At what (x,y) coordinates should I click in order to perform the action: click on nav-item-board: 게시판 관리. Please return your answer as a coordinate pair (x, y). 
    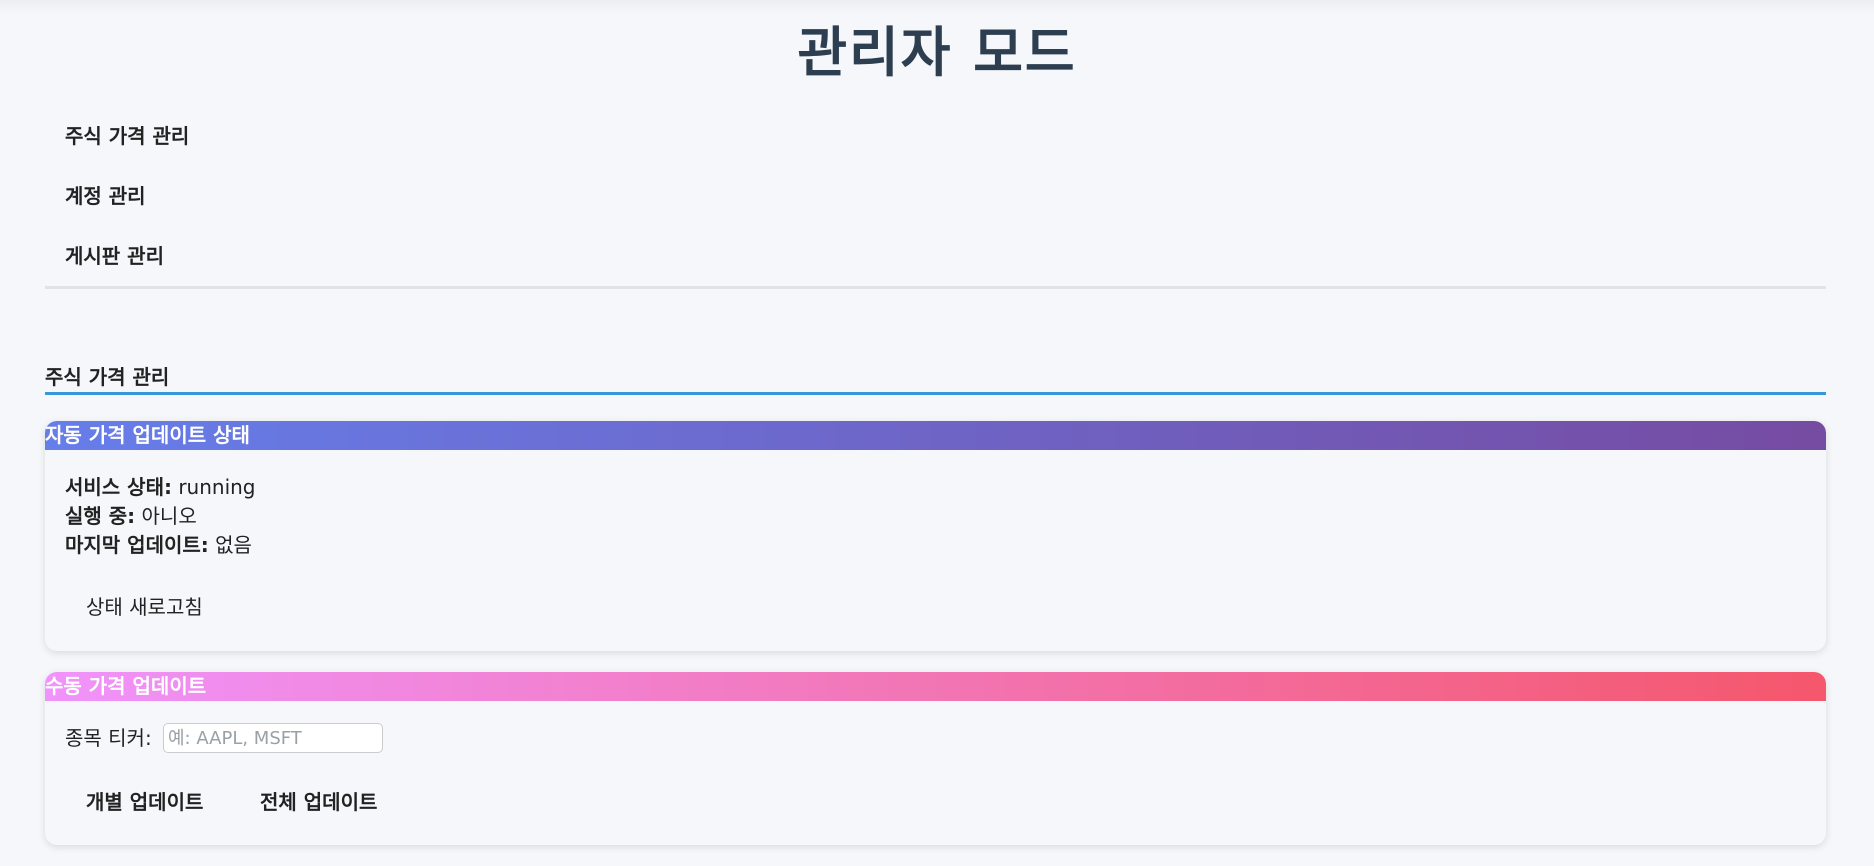
    Looking at the image, I should click on (935, 268).